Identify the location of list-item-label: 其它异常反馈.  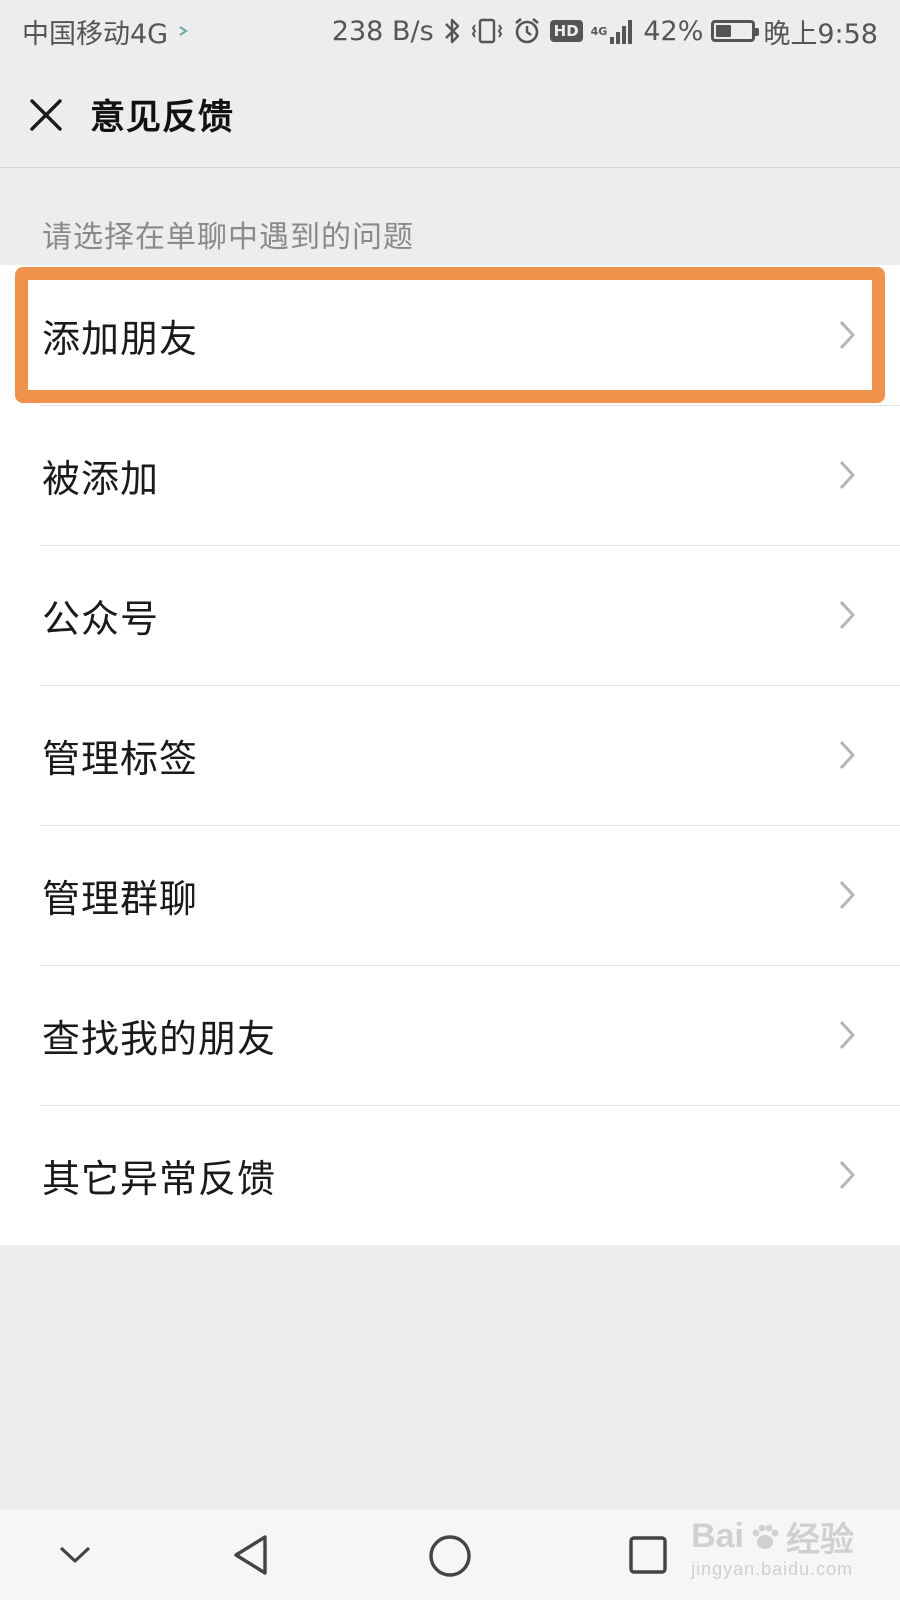
(159, 1178).